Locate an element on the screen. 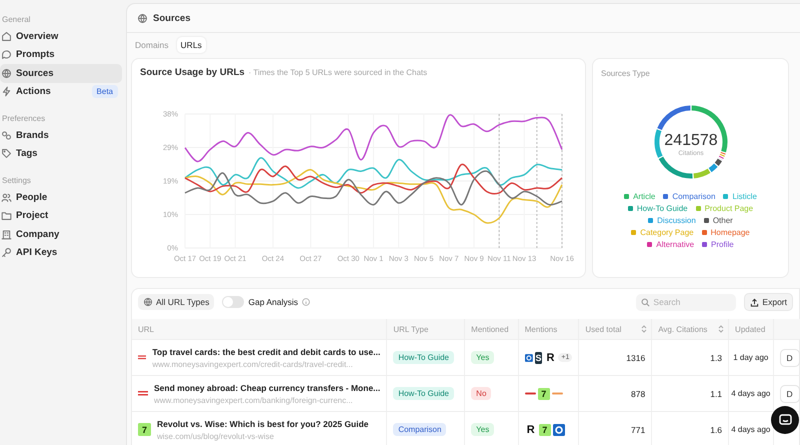 The width and height of the screenshot is (800, 445). column-header: Updated is located at coordinates (750, 329).